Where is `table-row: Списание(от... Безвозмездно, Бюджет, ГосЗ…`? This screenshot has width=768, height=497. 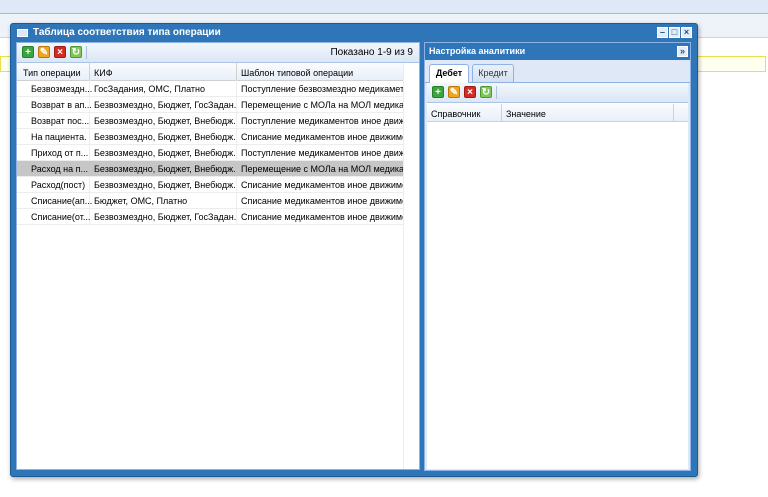 table-row: Списание(от... Безвозмездно, Бюджет, ГосЗ… is located at coordinates (211, 217).